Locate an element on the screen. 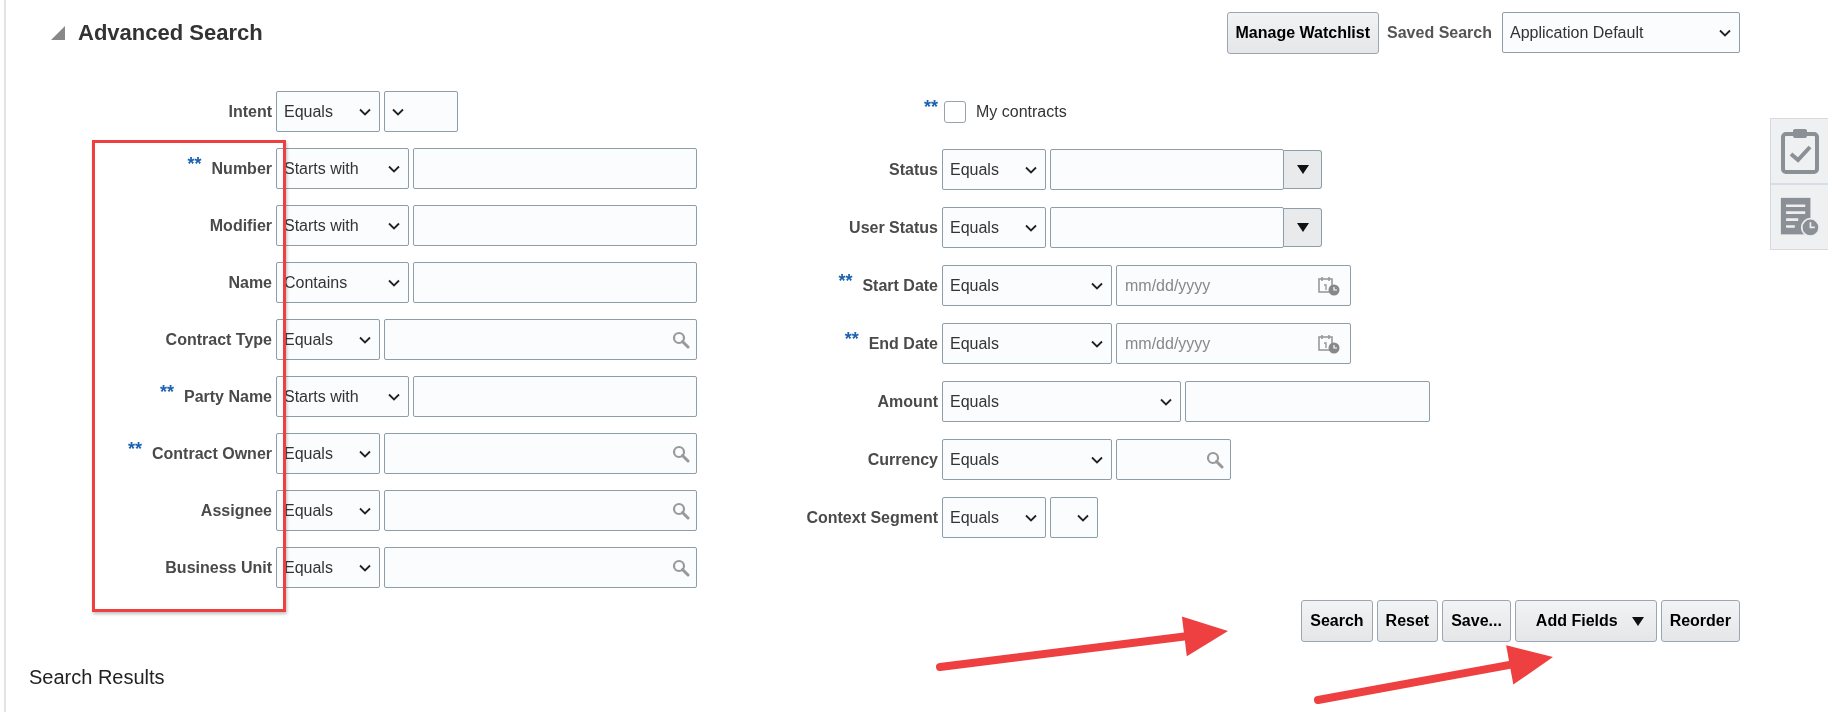 The width and height of the screenshot is (1828, 712). action-button: Search is located at coordinates (1337, 621).